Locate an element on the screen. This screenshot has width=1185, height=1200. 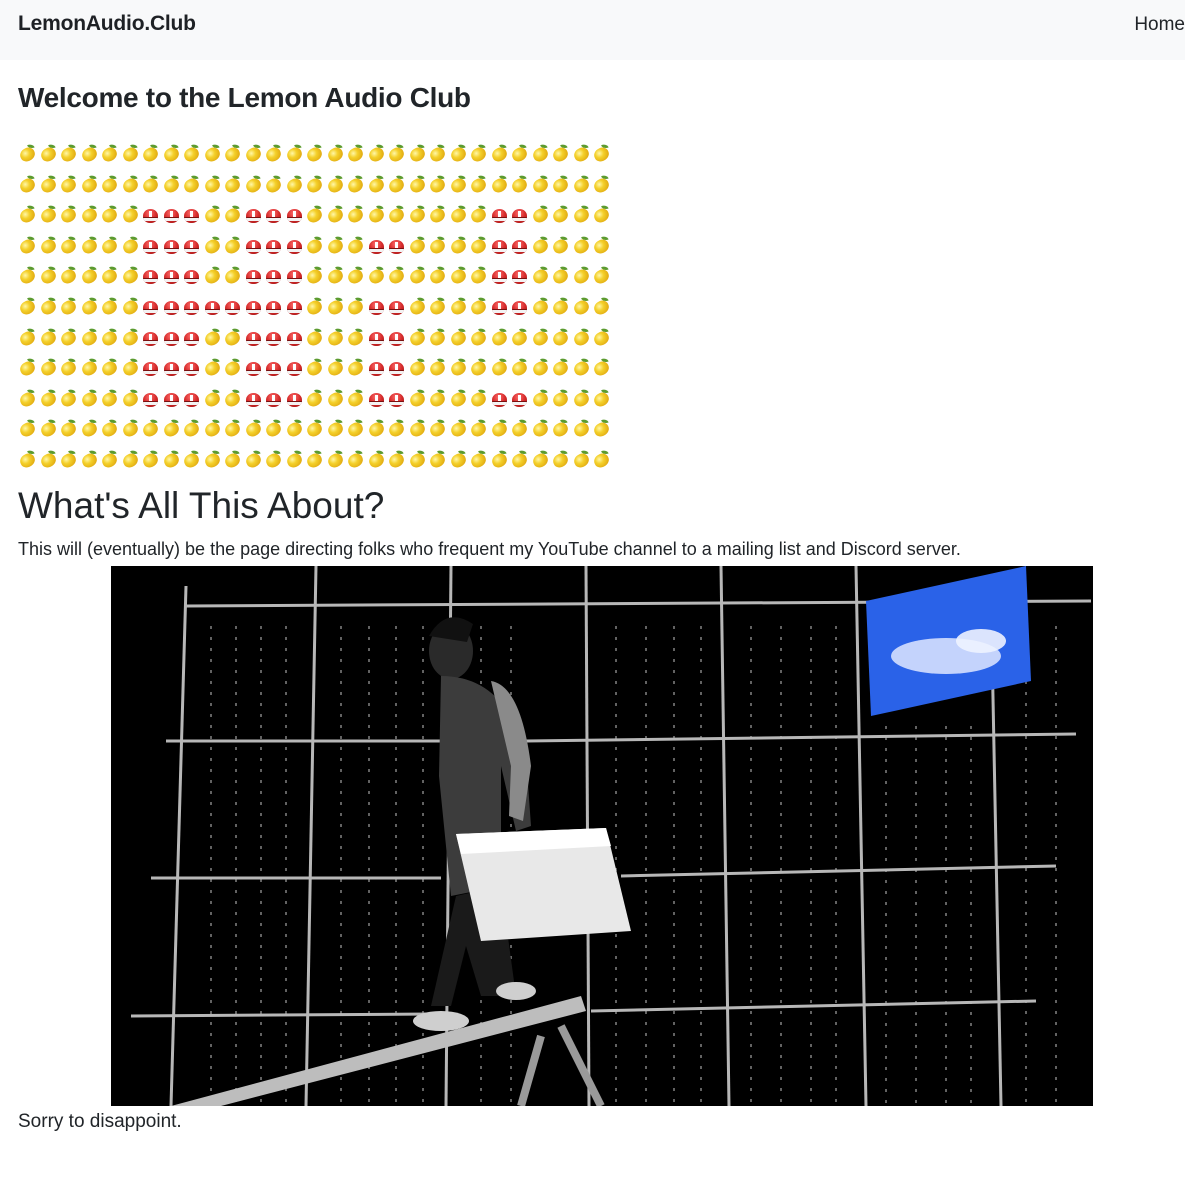
brand-link: LemonAudio.Club is located at coordinates (107, 24).